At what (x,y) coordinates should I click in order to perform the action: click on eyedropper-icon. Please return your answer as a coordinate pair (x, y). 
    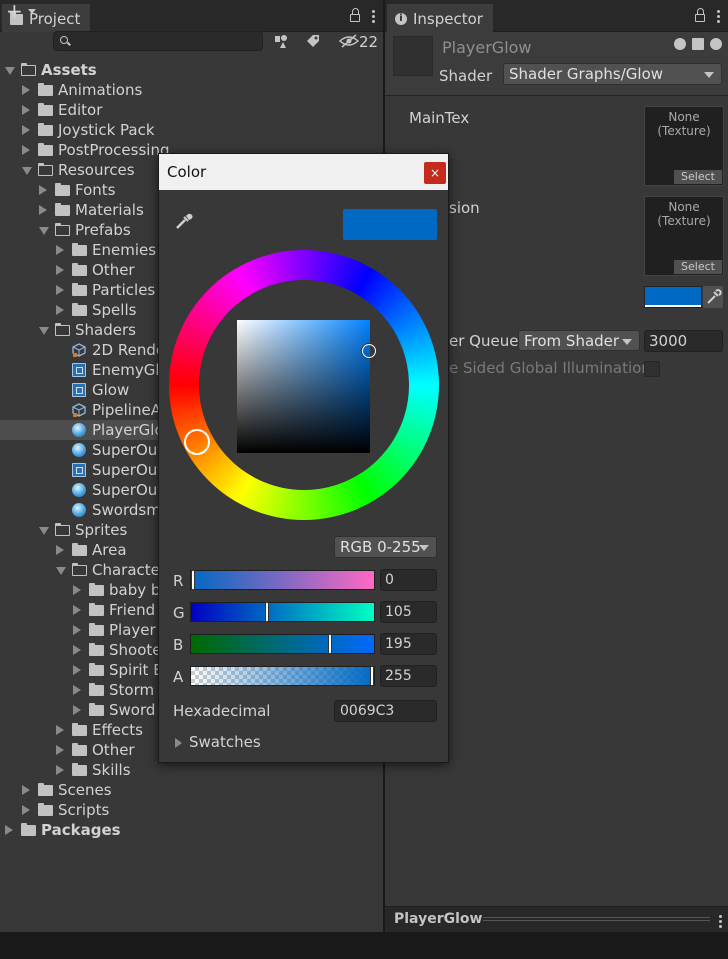
    Looking at the image, I should click on (184, 221).